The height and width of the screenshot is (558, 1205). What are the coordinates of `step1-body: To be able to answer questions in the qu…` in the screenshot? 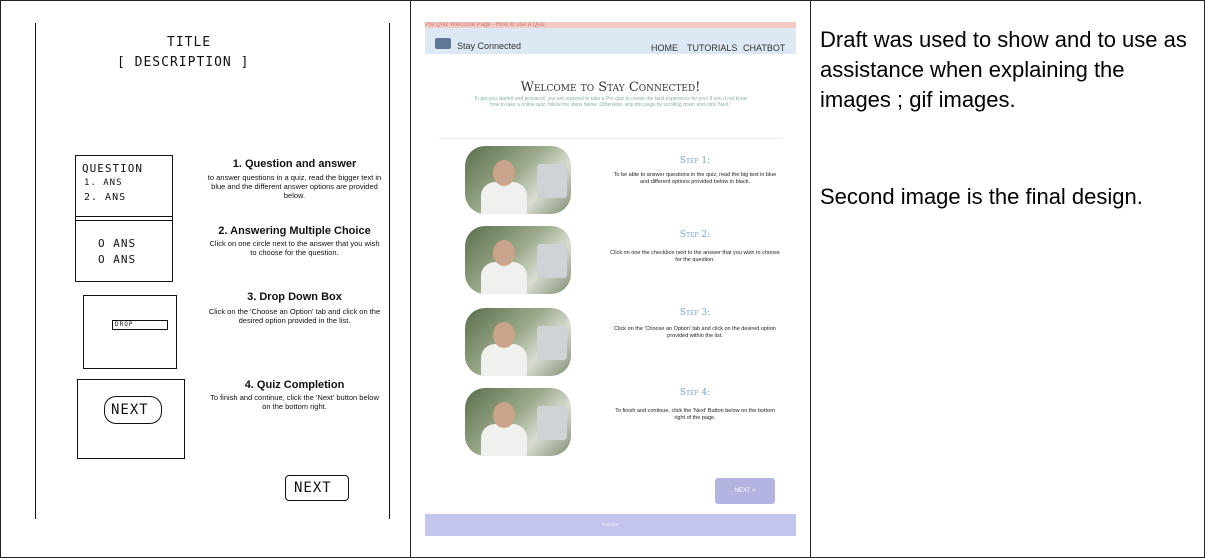 It's located at (695, 178).